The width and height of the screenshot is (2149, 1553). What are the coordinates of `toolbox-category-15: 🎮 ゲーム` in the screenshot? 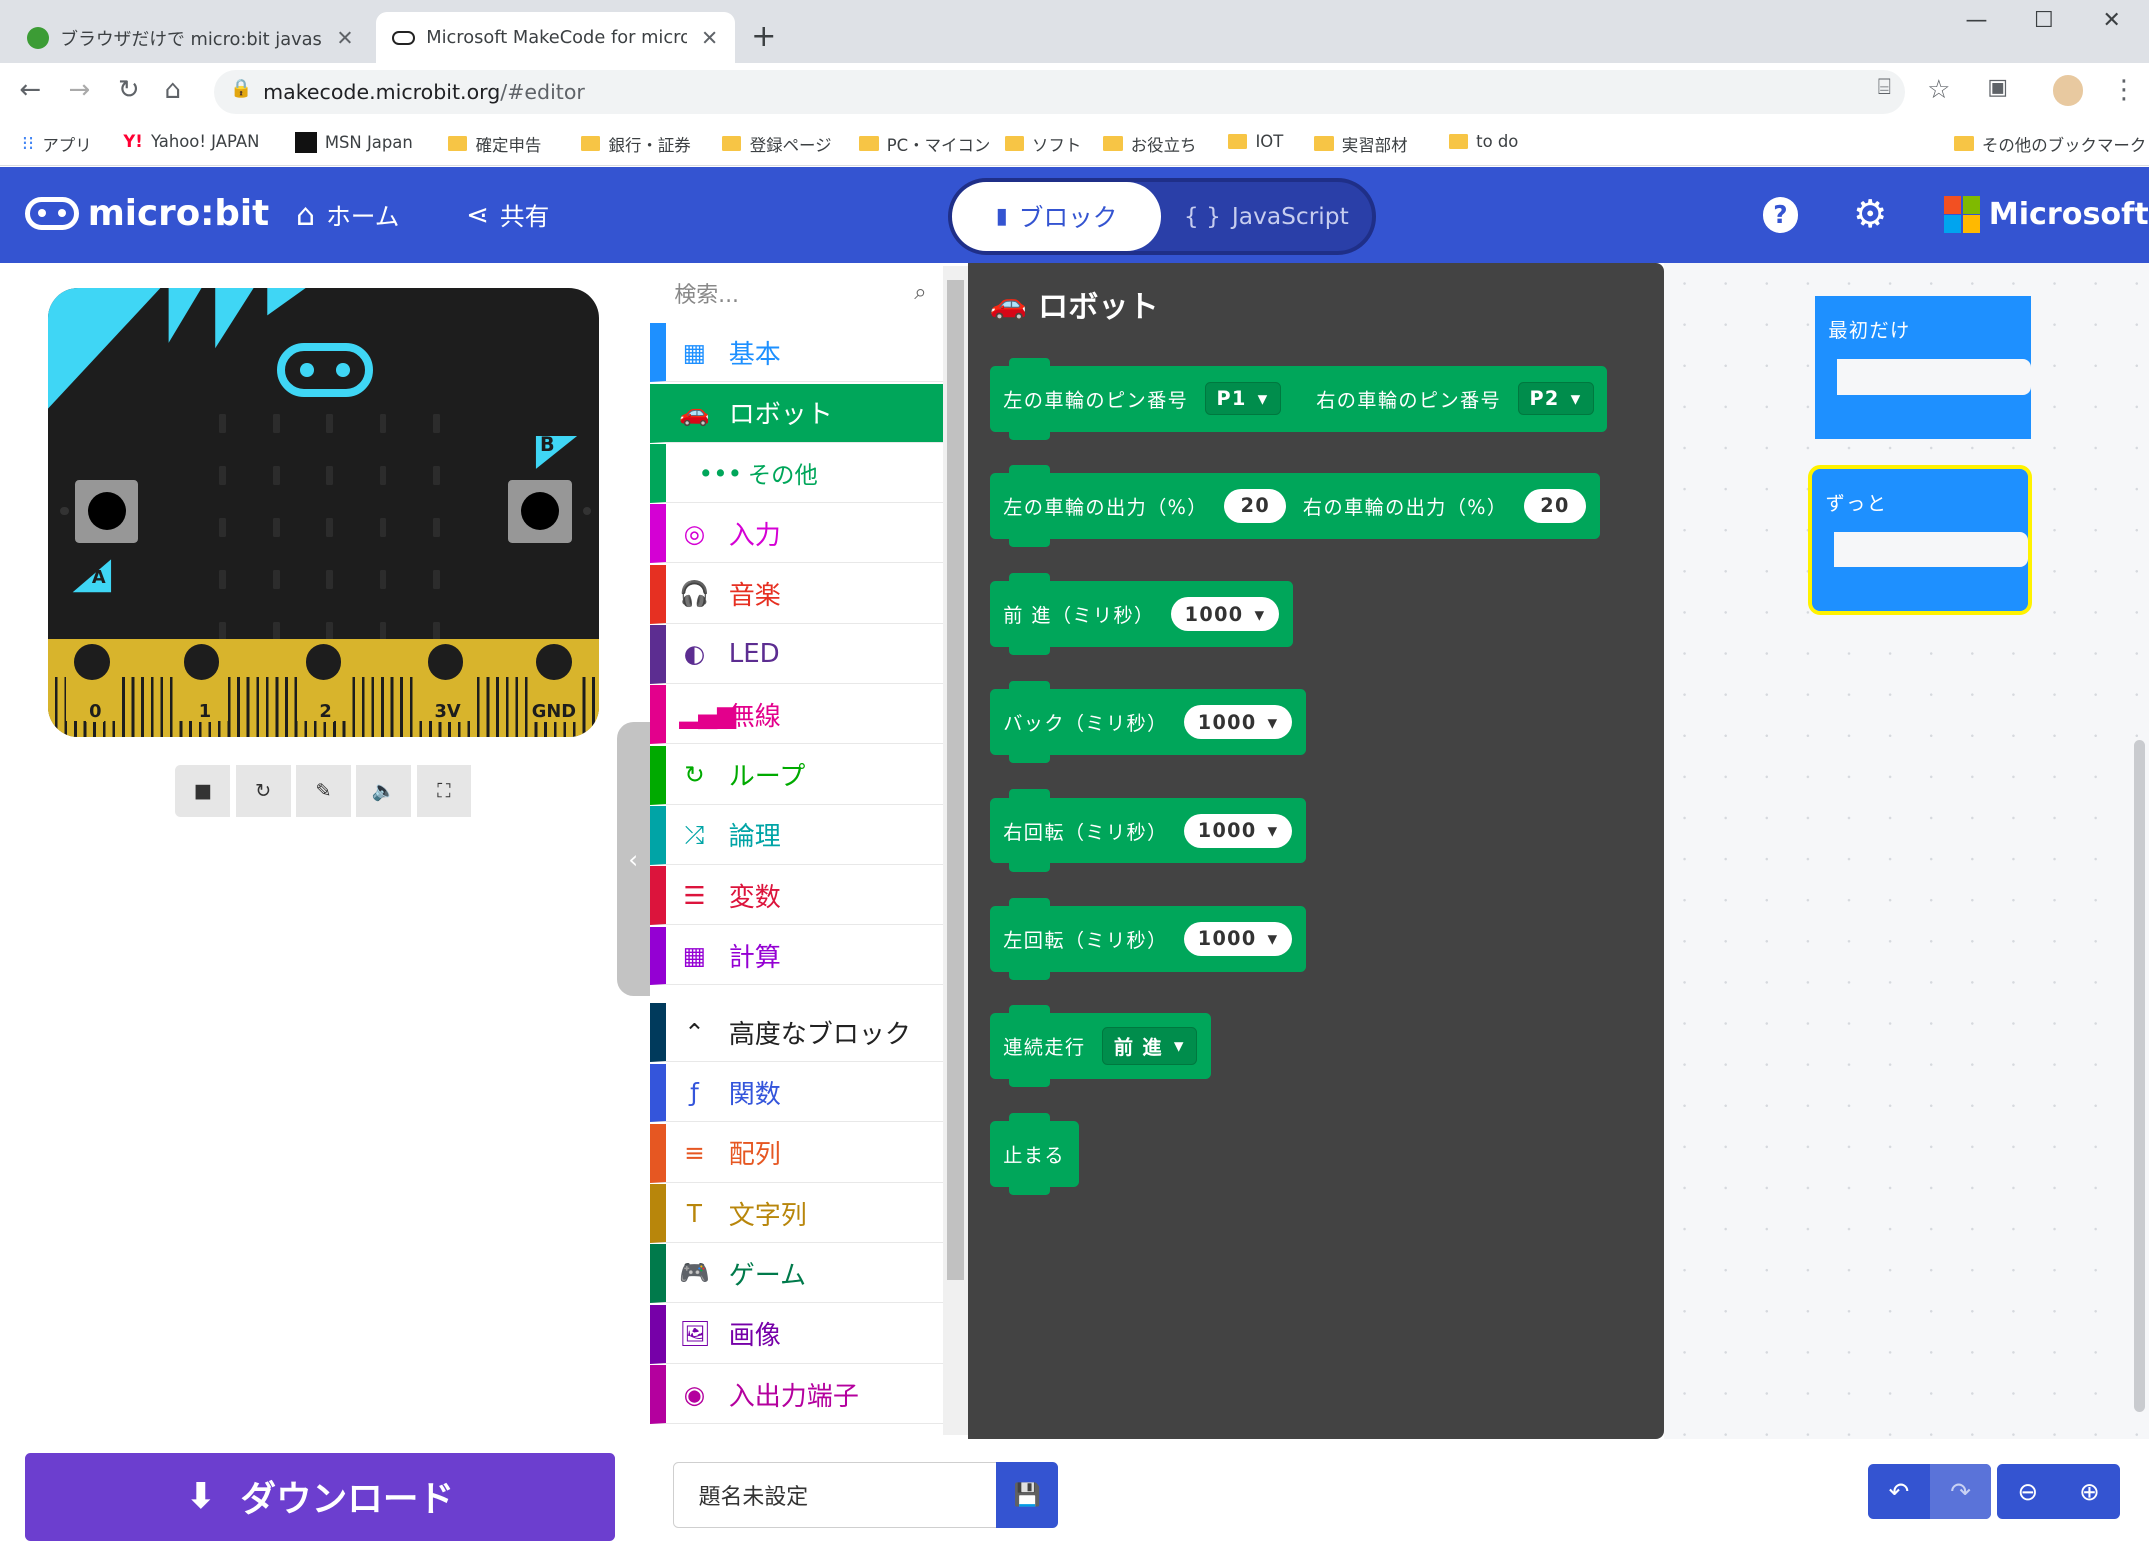 It's located at (796, 1274).